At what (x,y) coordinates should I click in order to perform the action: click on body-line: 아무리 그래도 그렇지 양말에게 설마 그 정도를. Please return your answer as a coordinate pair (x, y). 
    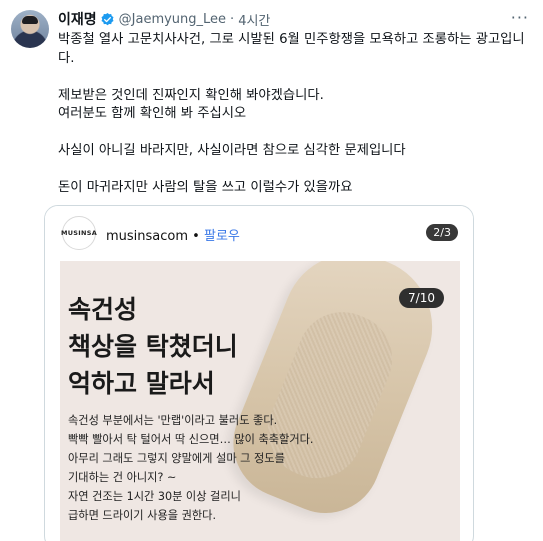
    Looking at the image, I should click on (176, 458).